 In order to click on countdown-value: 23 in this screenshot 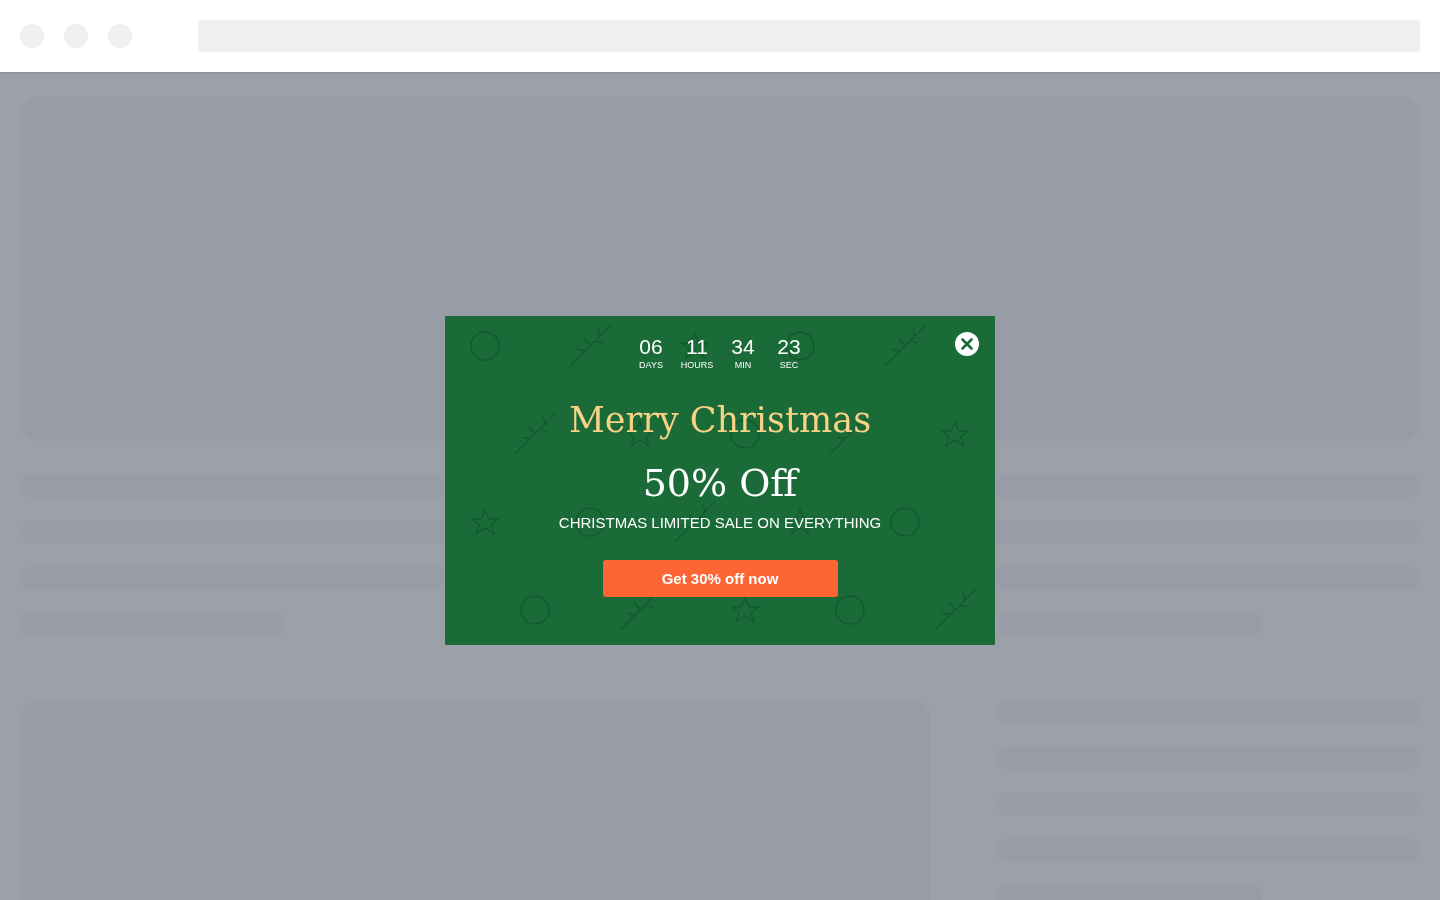, I will do `click(789, 347)`.